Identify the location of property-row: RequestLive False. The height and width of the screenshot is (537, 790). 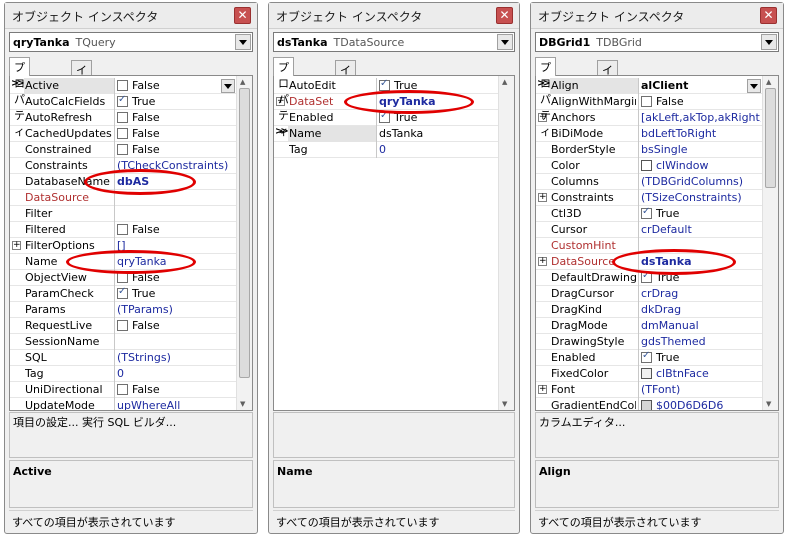
(123, 326).